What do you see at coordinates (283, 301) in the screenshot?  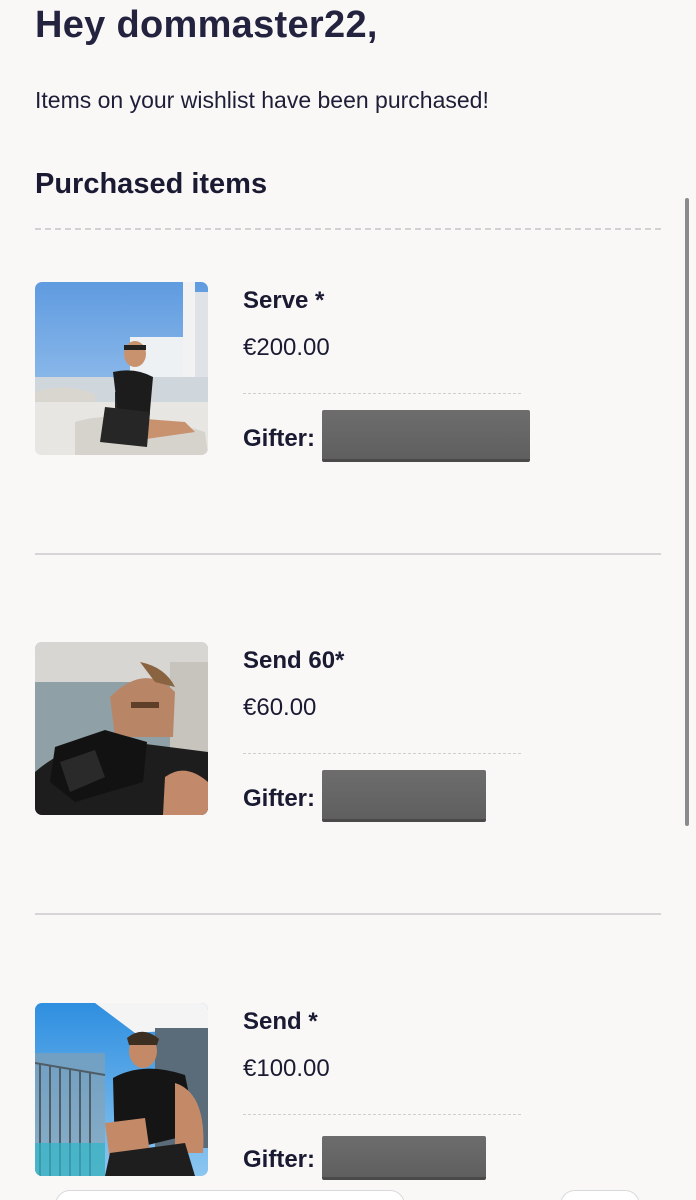 I see `item-name: Serve *` at bounding box center [283, 301].